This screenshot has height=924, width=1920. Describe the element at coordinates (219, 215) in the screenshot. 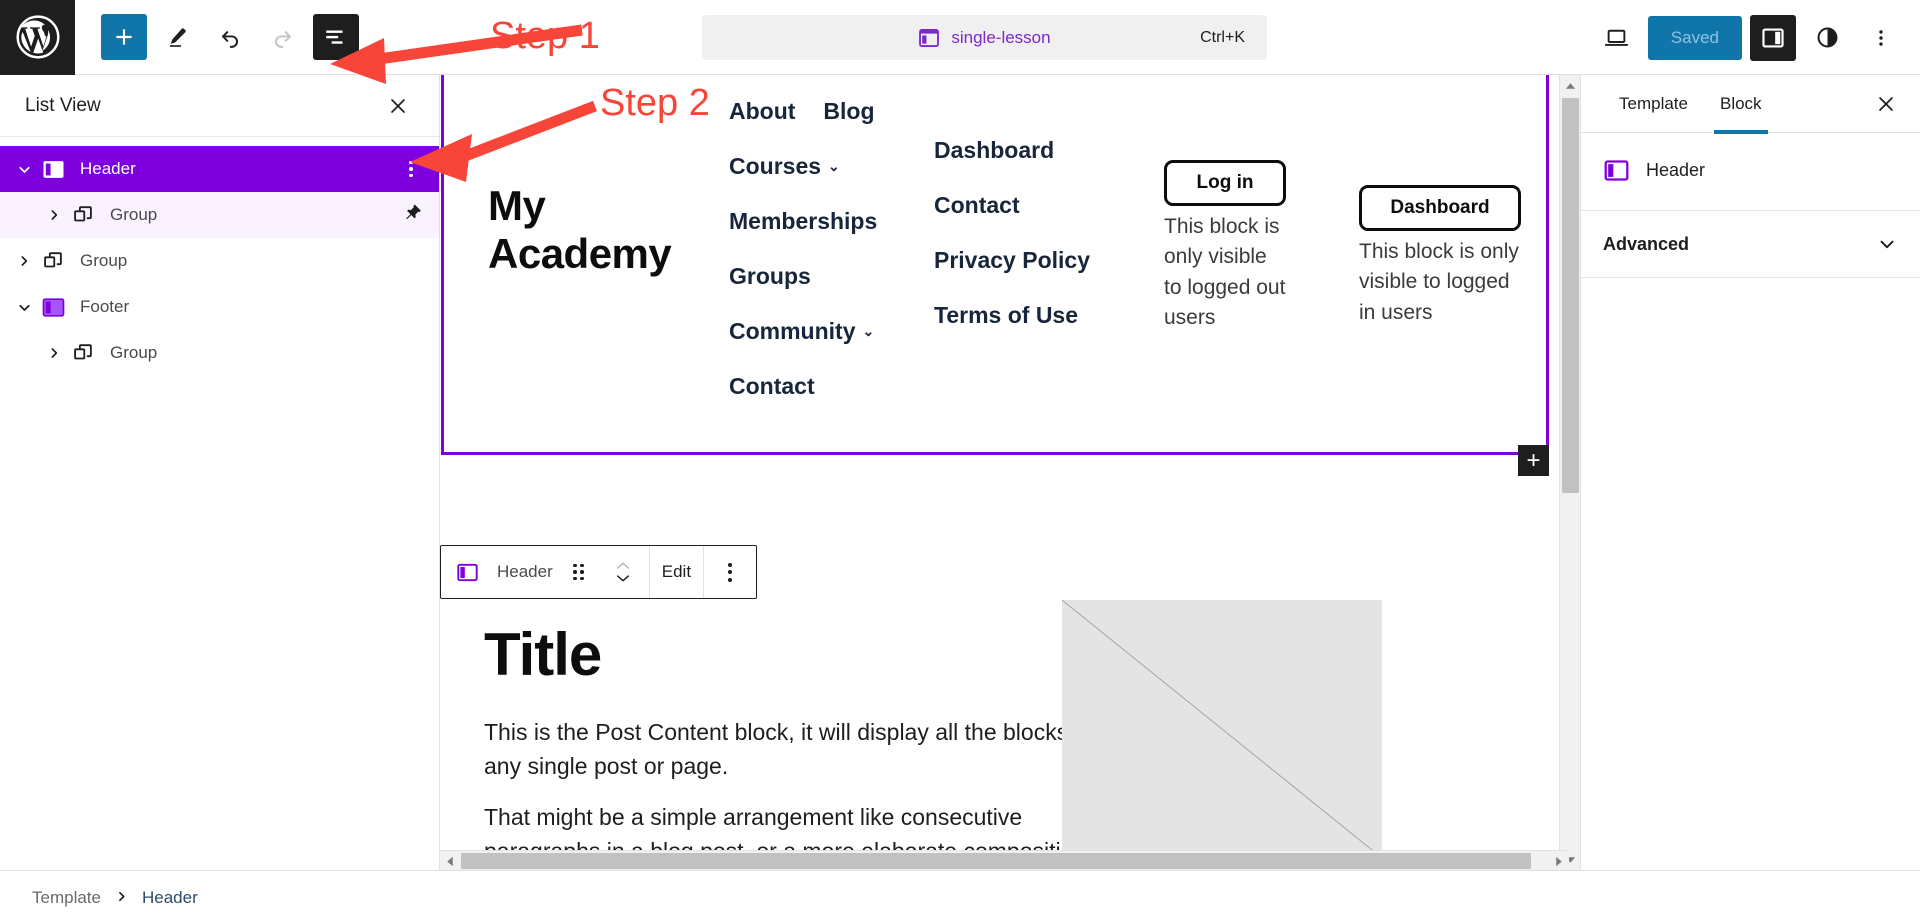

I see `list-view-item-group-nested: Group` at that location.